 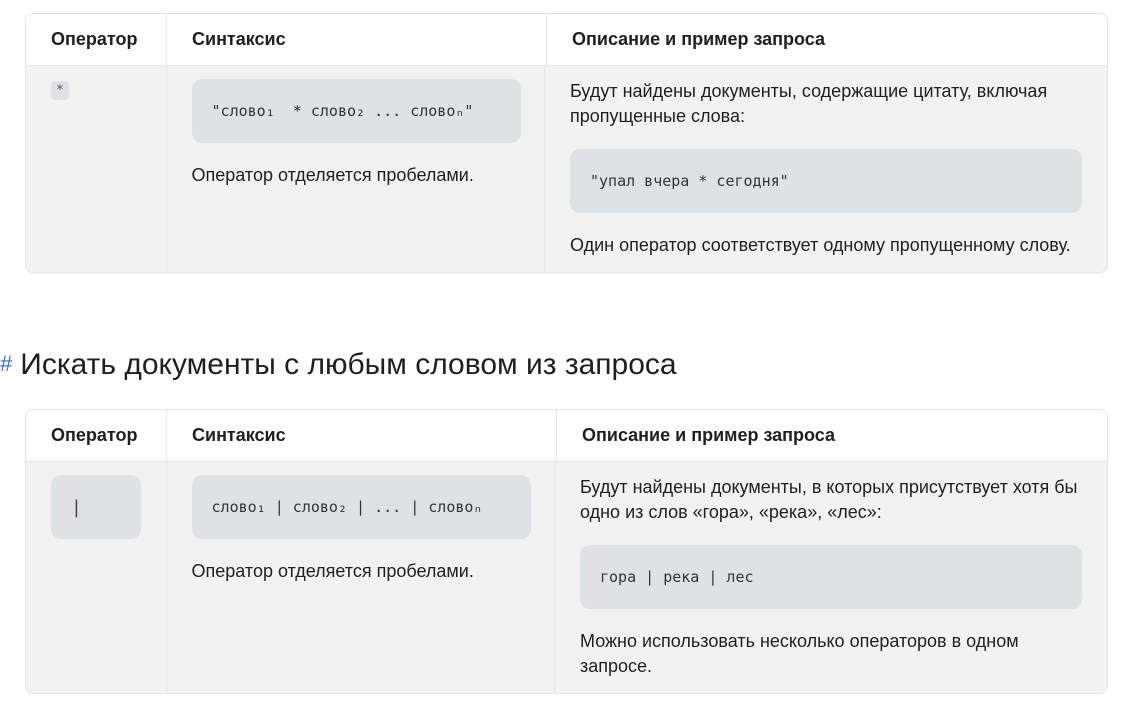 I want to click on example-code: гора | река | лес, so click(x=831, y=577).